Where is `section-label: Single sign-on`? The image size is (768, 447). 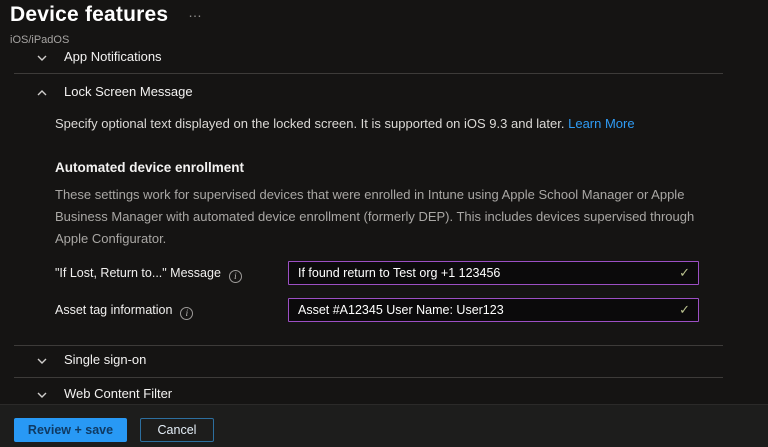
section-label: Single sign-on is located at coordinates (105, 359).